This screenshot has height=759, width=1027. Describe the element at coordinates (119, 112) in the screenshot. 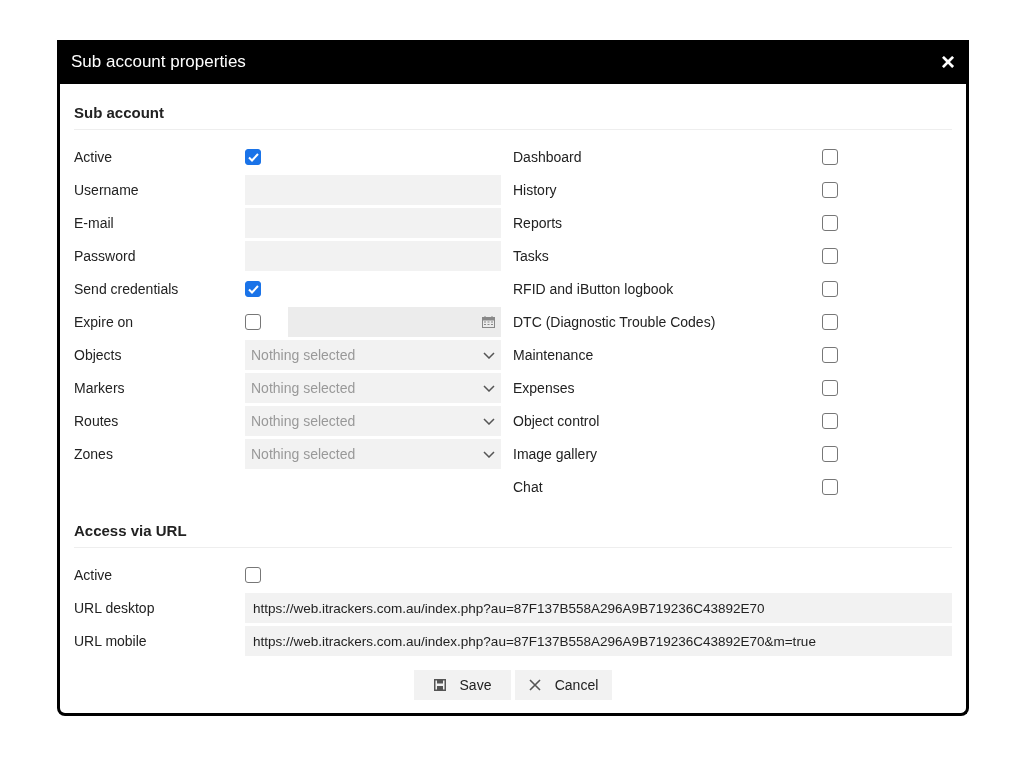

I see `section-heading: Sub account` at that location.